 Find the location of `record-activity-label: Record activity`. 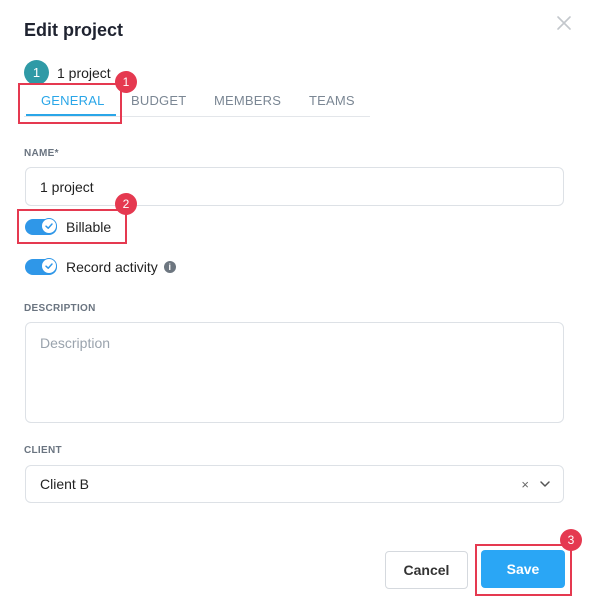

record-activity-label: Record activity is located at coordinates (112, 267).